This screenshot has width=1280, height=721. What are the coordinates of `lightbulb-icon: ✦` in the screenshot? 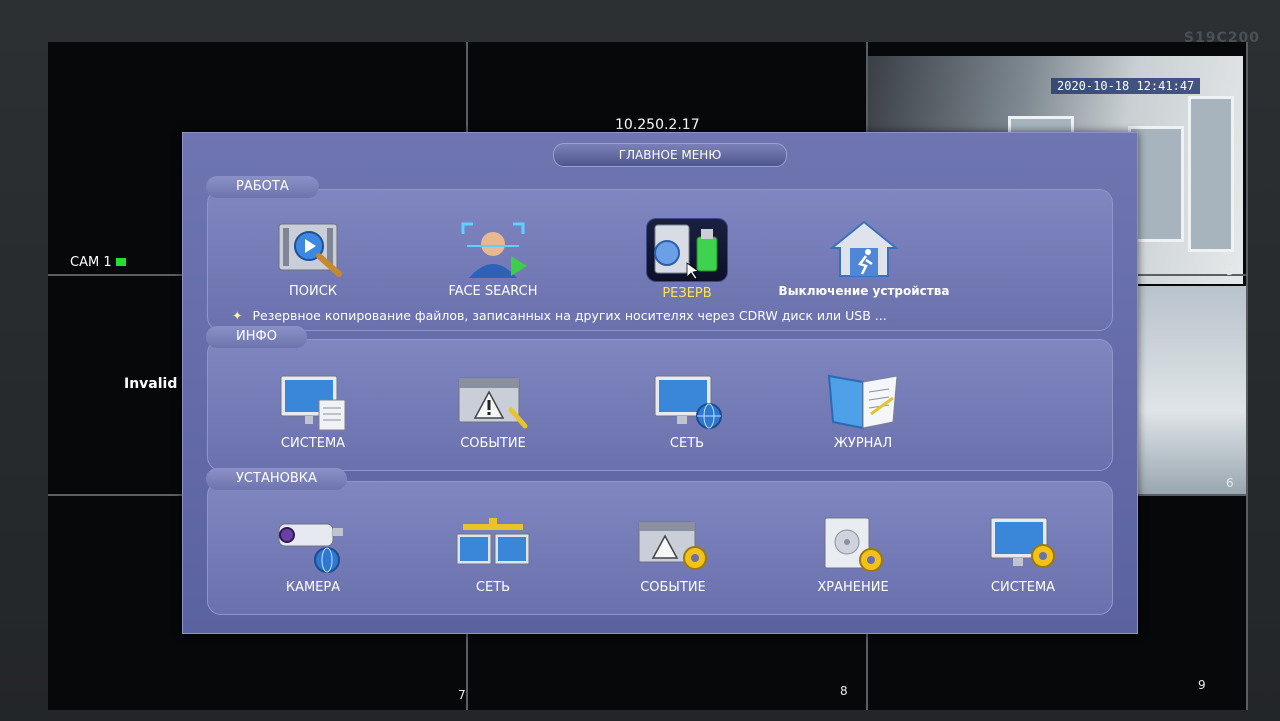 It's located at (237, 315).